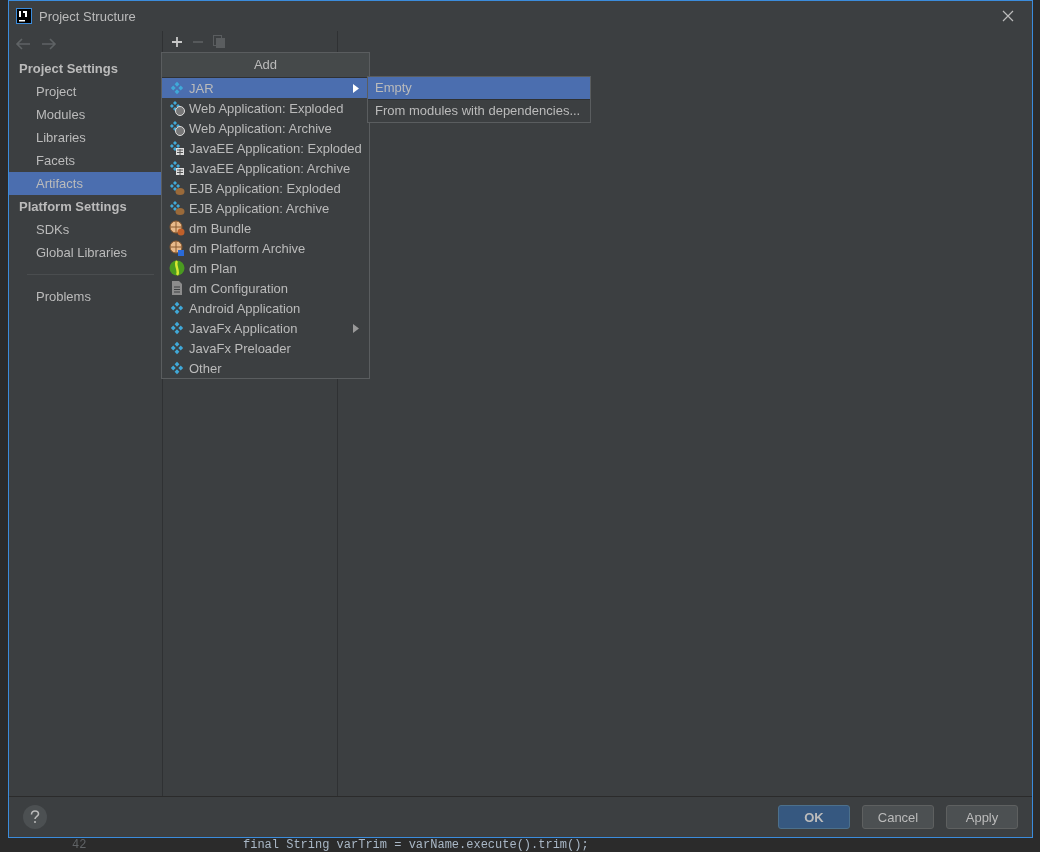 The width and height of the screenshot is (1040, 852). Describe the element at coordinates (85, 160) in the screenshot. I see `sidebar-item: Facets` at that location.